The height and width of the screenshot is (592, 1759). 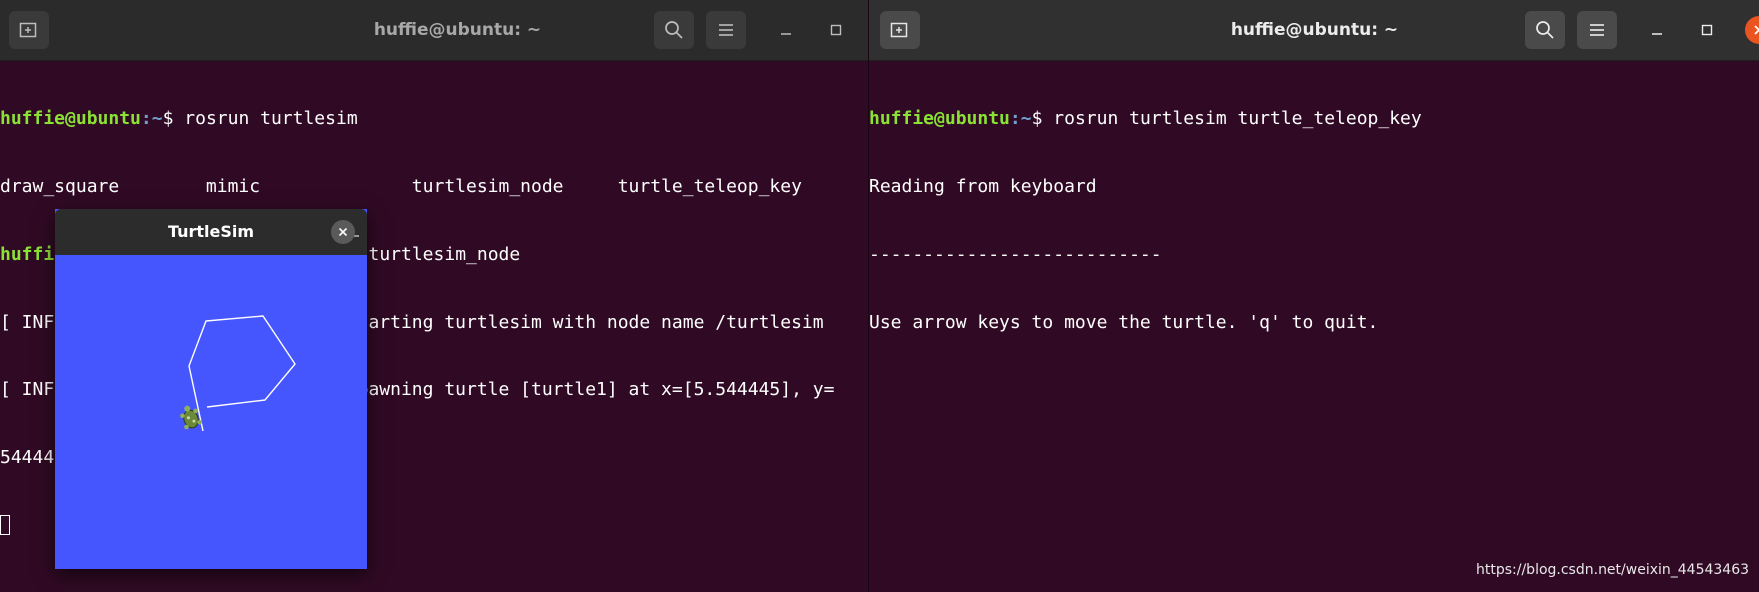 What do you see at coordinates (434, 30) in the screenshot?
I see `left-terminal-titlebar: huffie@ubuntu: ~` at bounding box center [434, 30].